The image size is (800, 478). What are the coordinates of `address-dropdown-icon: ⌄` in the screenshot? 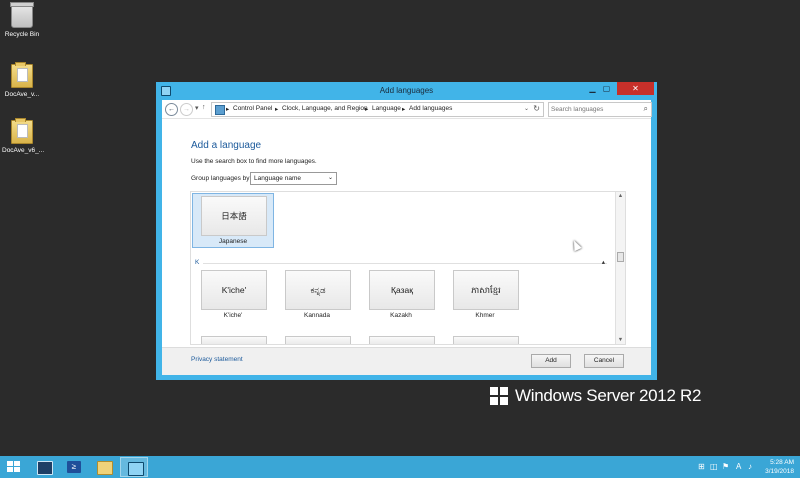 It's located at (526, 108).